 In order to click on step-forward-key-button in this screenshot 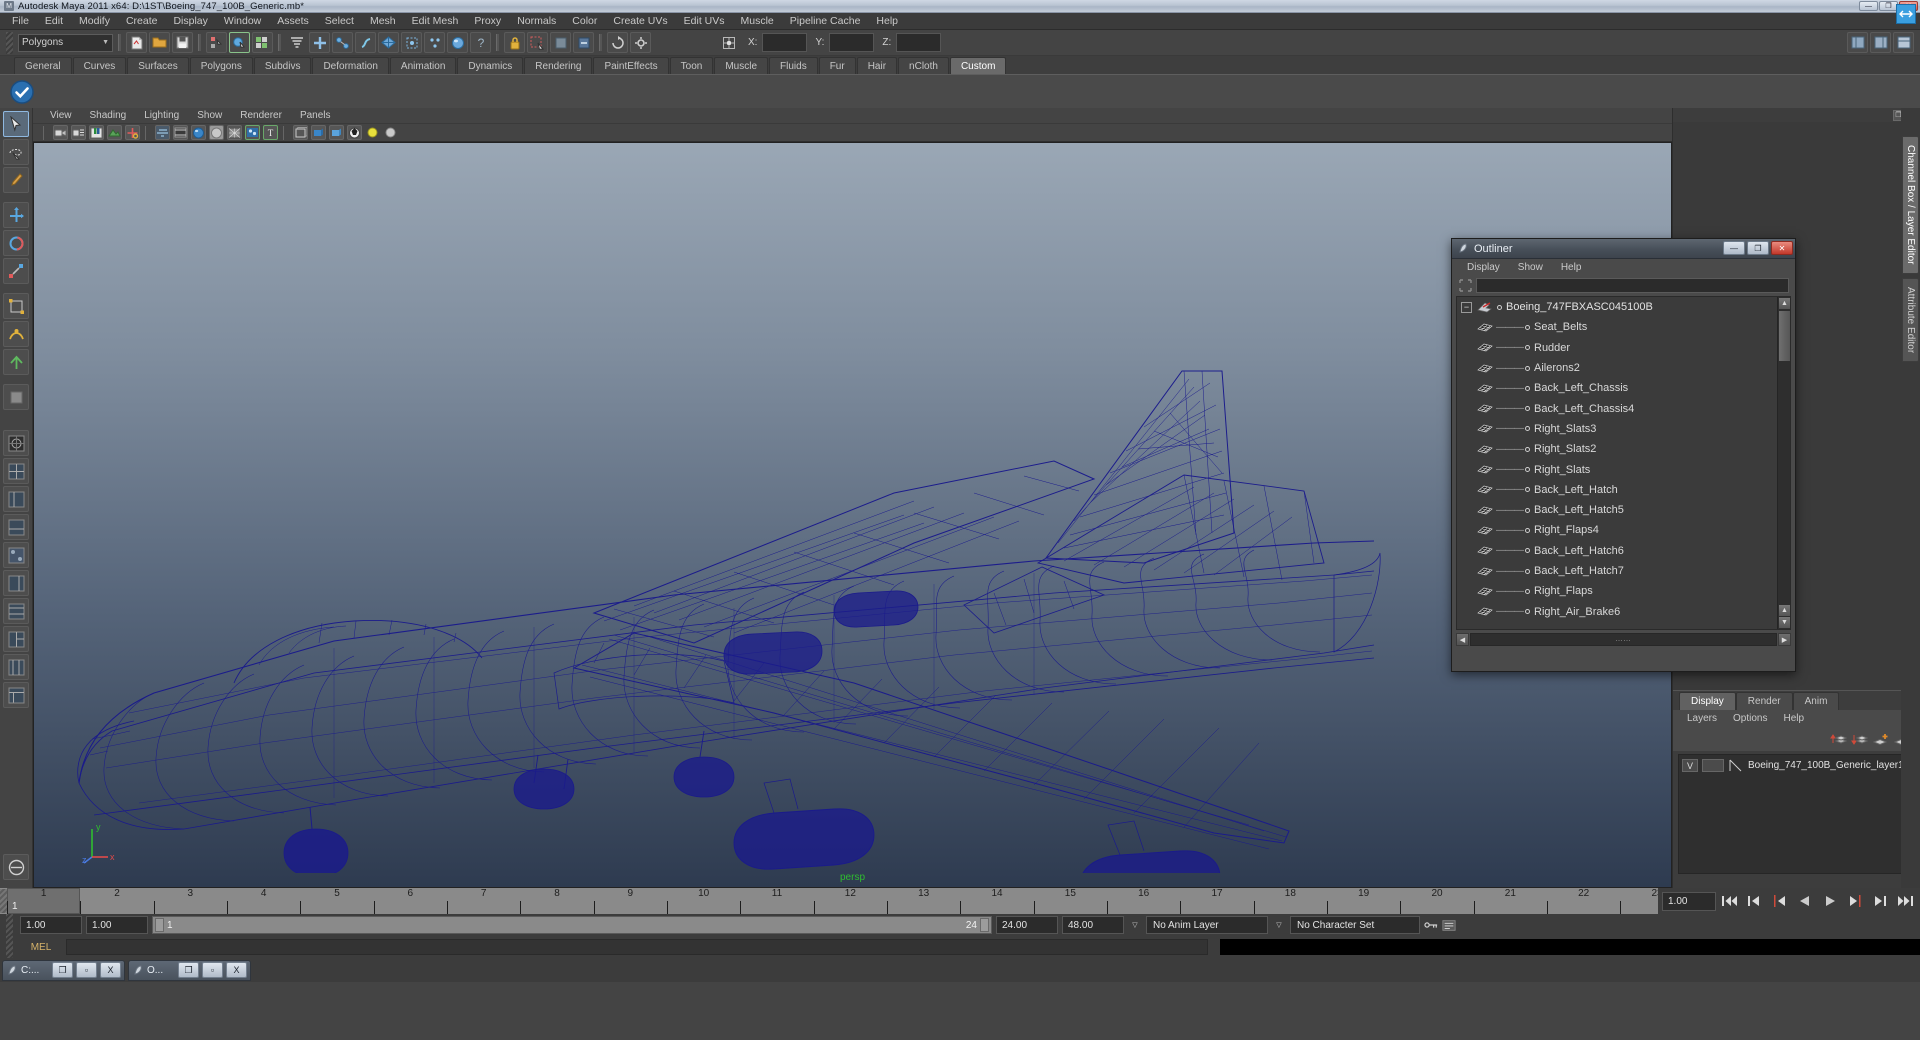, I will do `click(1880, 901)`.